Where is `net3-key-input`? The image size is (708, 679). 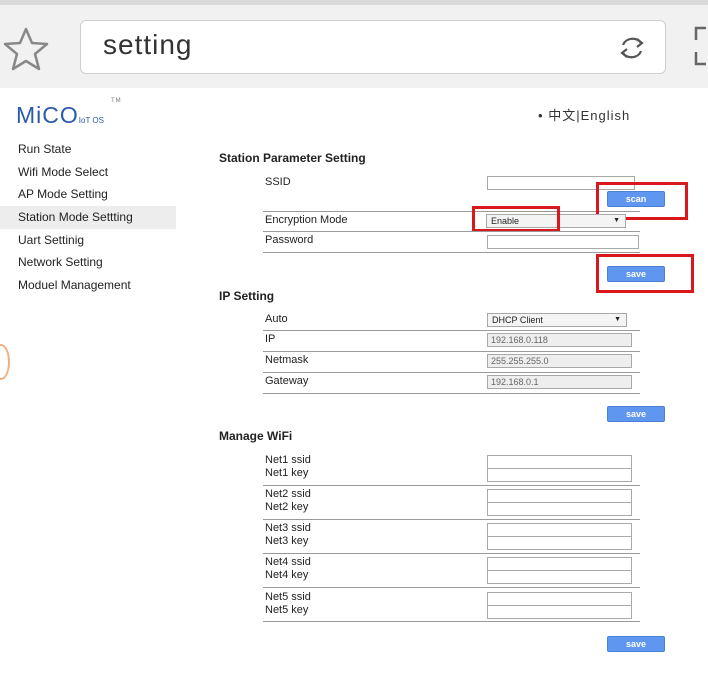
net3-key-input is located at coordinates (559, 543).